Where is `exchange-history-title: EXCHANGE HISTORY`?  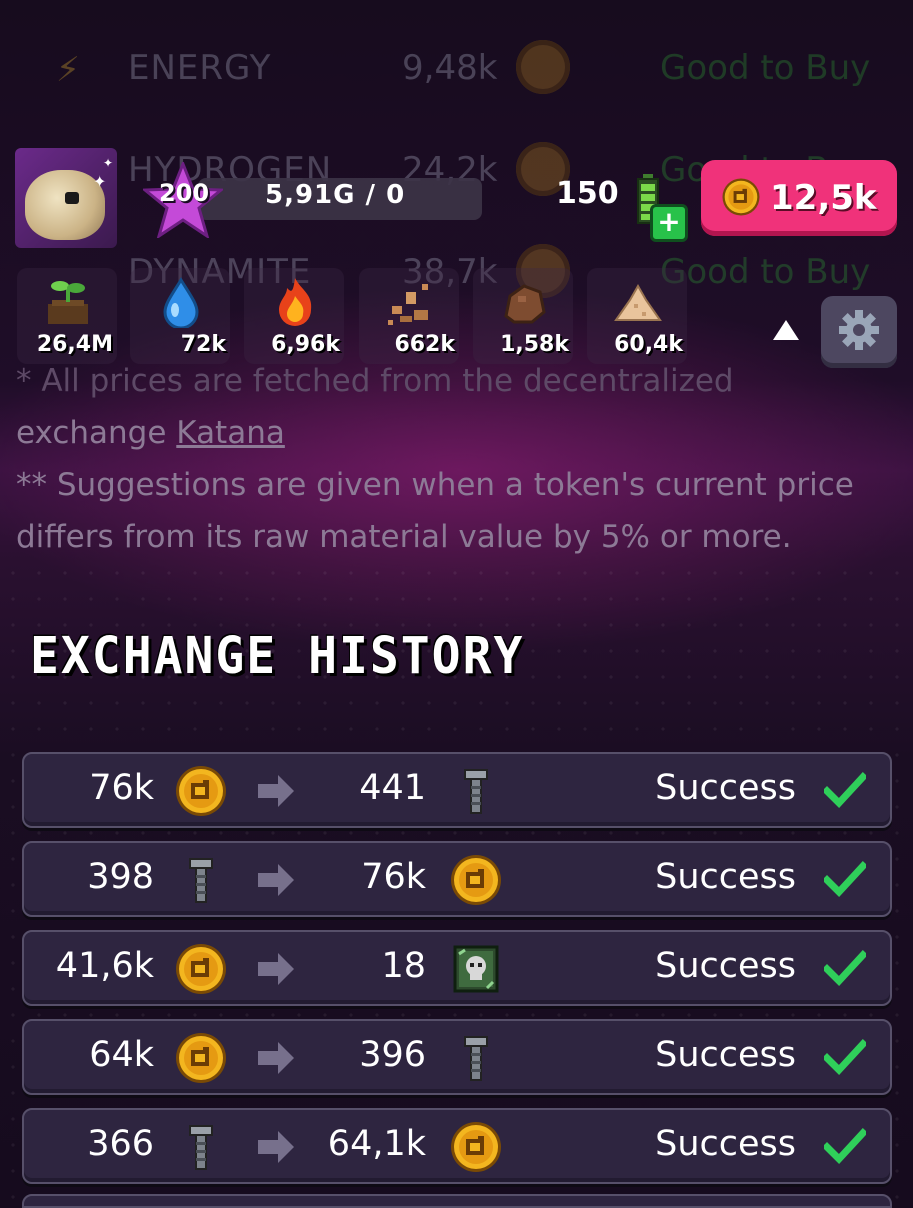
exchange-history-title: EXCHANGE HISTORY is located at coordinates (277, 656).